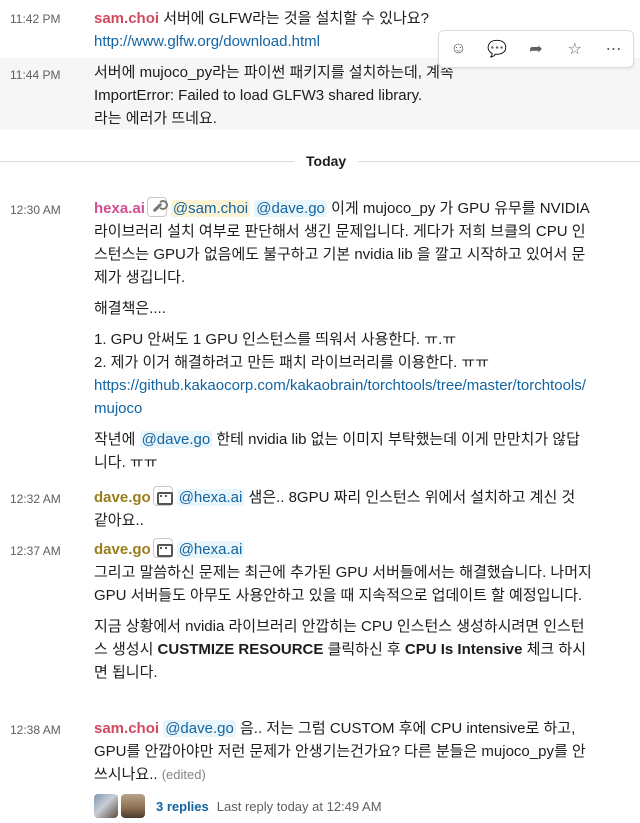 This screenshot has width=640, height=823. What do you see at coordinates (275, 339) in the screenshot?
I see `message-text: 1. GPU 안써도 1 GPU 인스턴스를 띄워서 사용한다. ㅠ.ㅠ` at bounding box center [275, 339].